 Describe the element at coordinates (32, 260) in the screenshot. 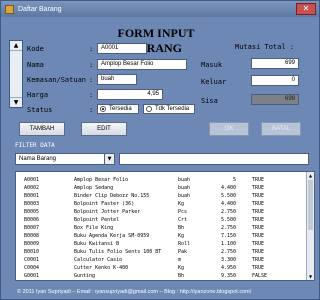

I see `item-code: C0001` at that location.